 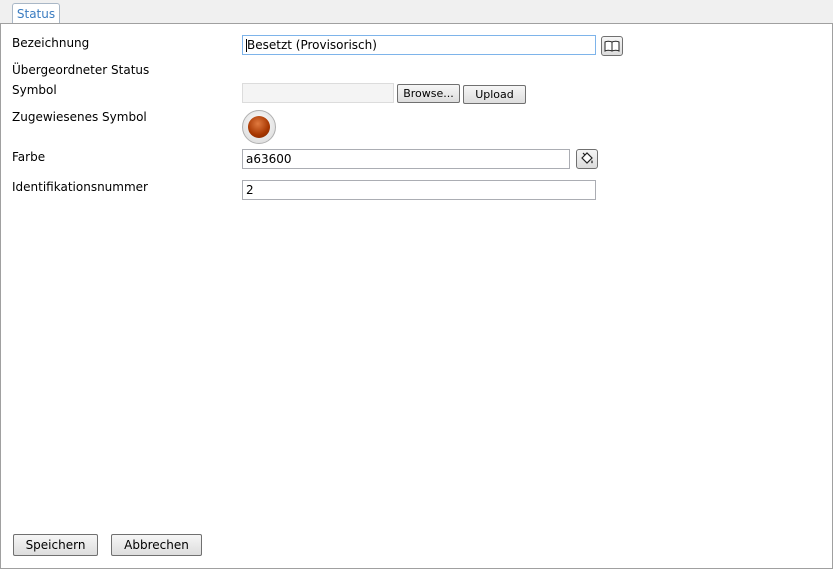 I want to click on upload-button: Upload, so click(x=494, y=94).